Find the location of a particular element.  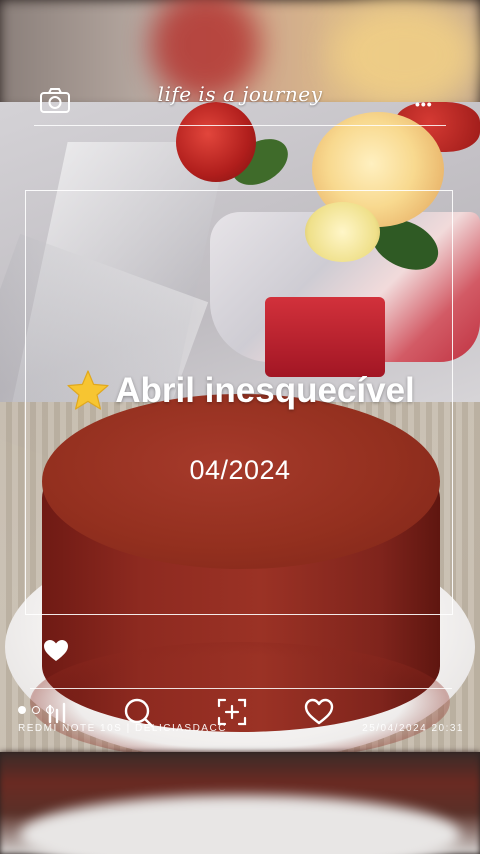

more-icon: ••• is located at coordinates (424, 104).